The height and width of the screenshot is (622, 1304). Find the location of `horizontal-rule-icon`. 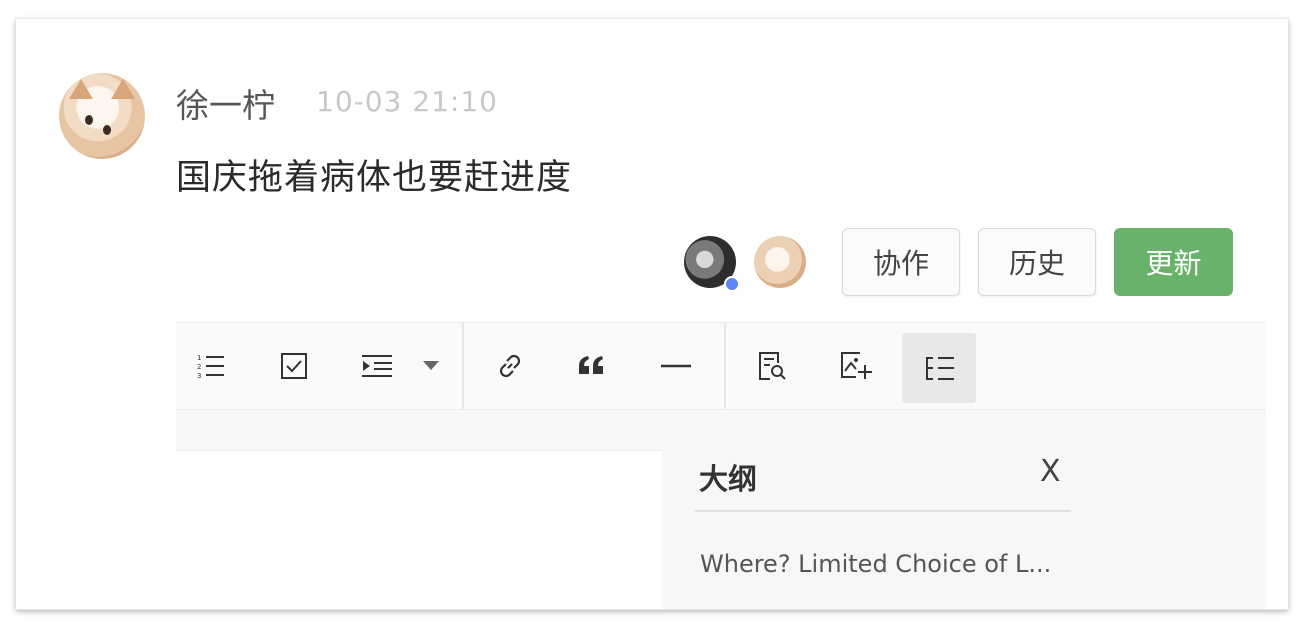

horizontal-rule-icon is located at coordinates (676, 366).